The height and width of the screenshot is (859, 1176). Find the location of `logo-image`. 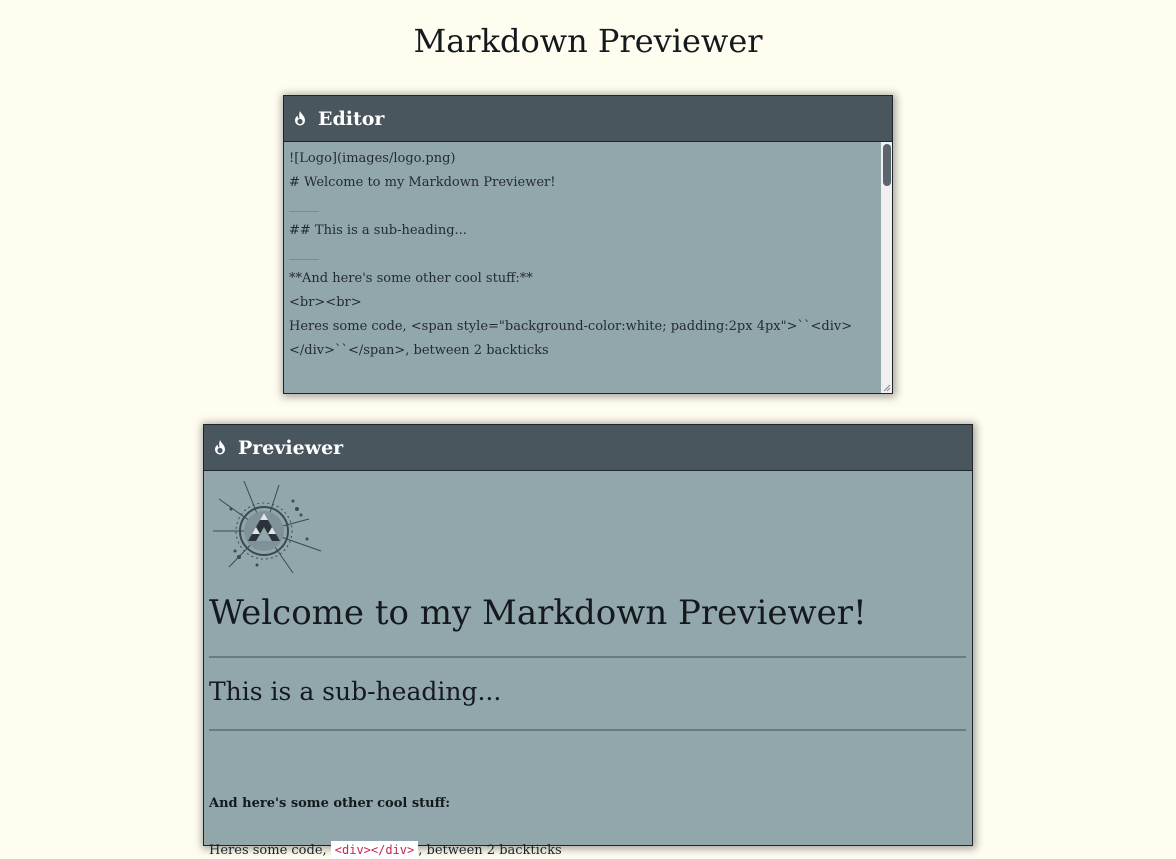

logo-image is located at coordinates (267, 527).